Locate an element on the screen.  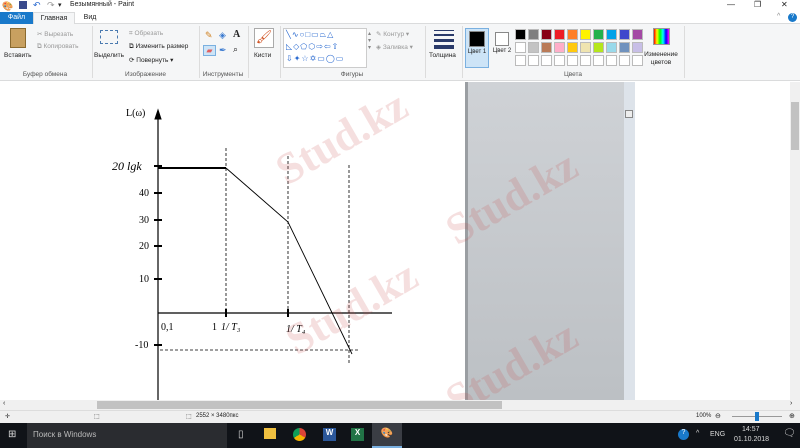
zoom-in-button: ⊕ is located at coordinates (792, 416).